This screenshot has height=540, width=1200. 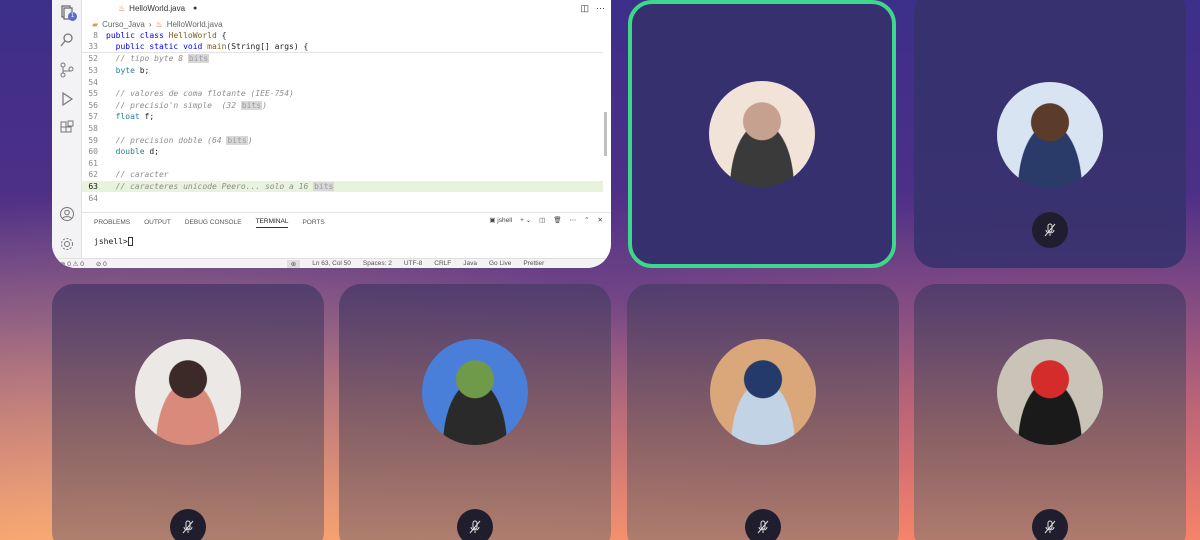 What do you see at coordinates (125, 152) in the screenshot?
I see `code-token: double` at bounding box center [125, 152].